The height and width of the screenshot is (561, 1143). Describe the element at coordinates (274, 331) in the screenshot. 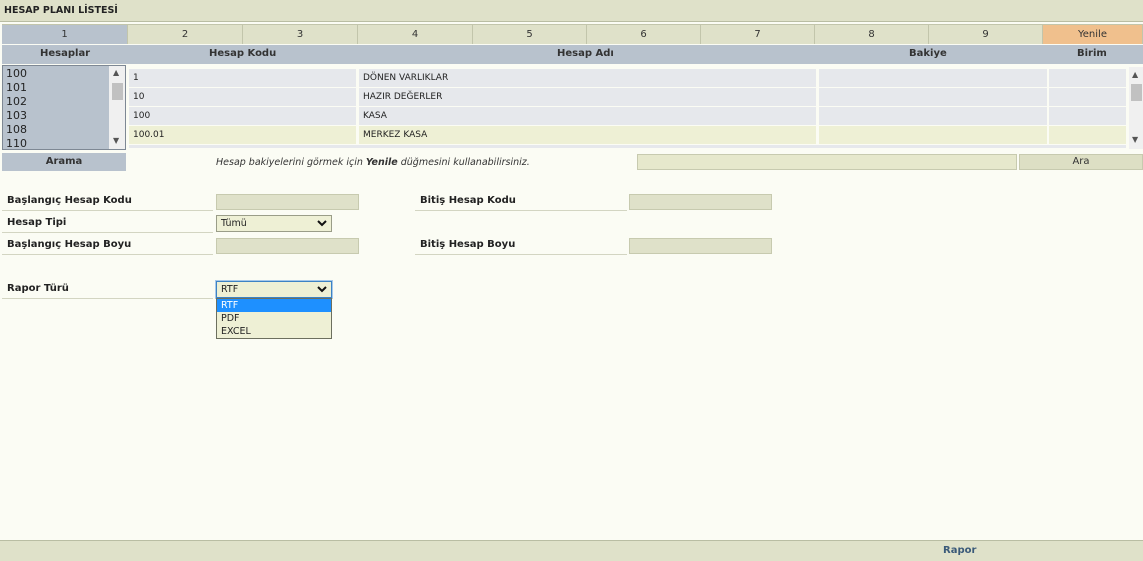

I see `option-excel: EXCEL` at that location.